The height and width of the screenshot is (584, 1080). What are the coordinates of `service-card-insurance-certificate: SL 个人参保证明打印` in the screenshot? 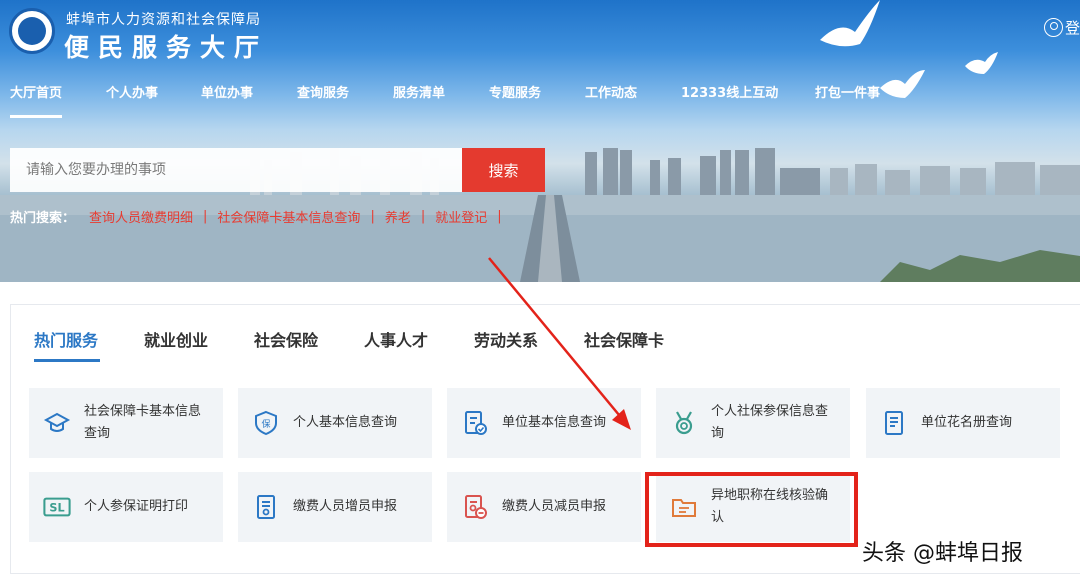 It's located at (126, 507).